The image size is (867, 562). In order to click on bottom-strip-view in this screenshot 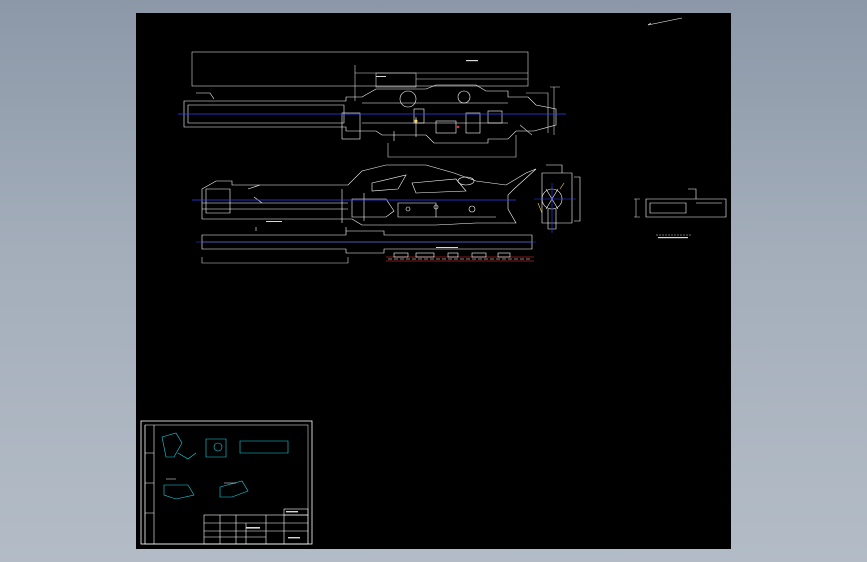, I will do `click(367, 245)`.